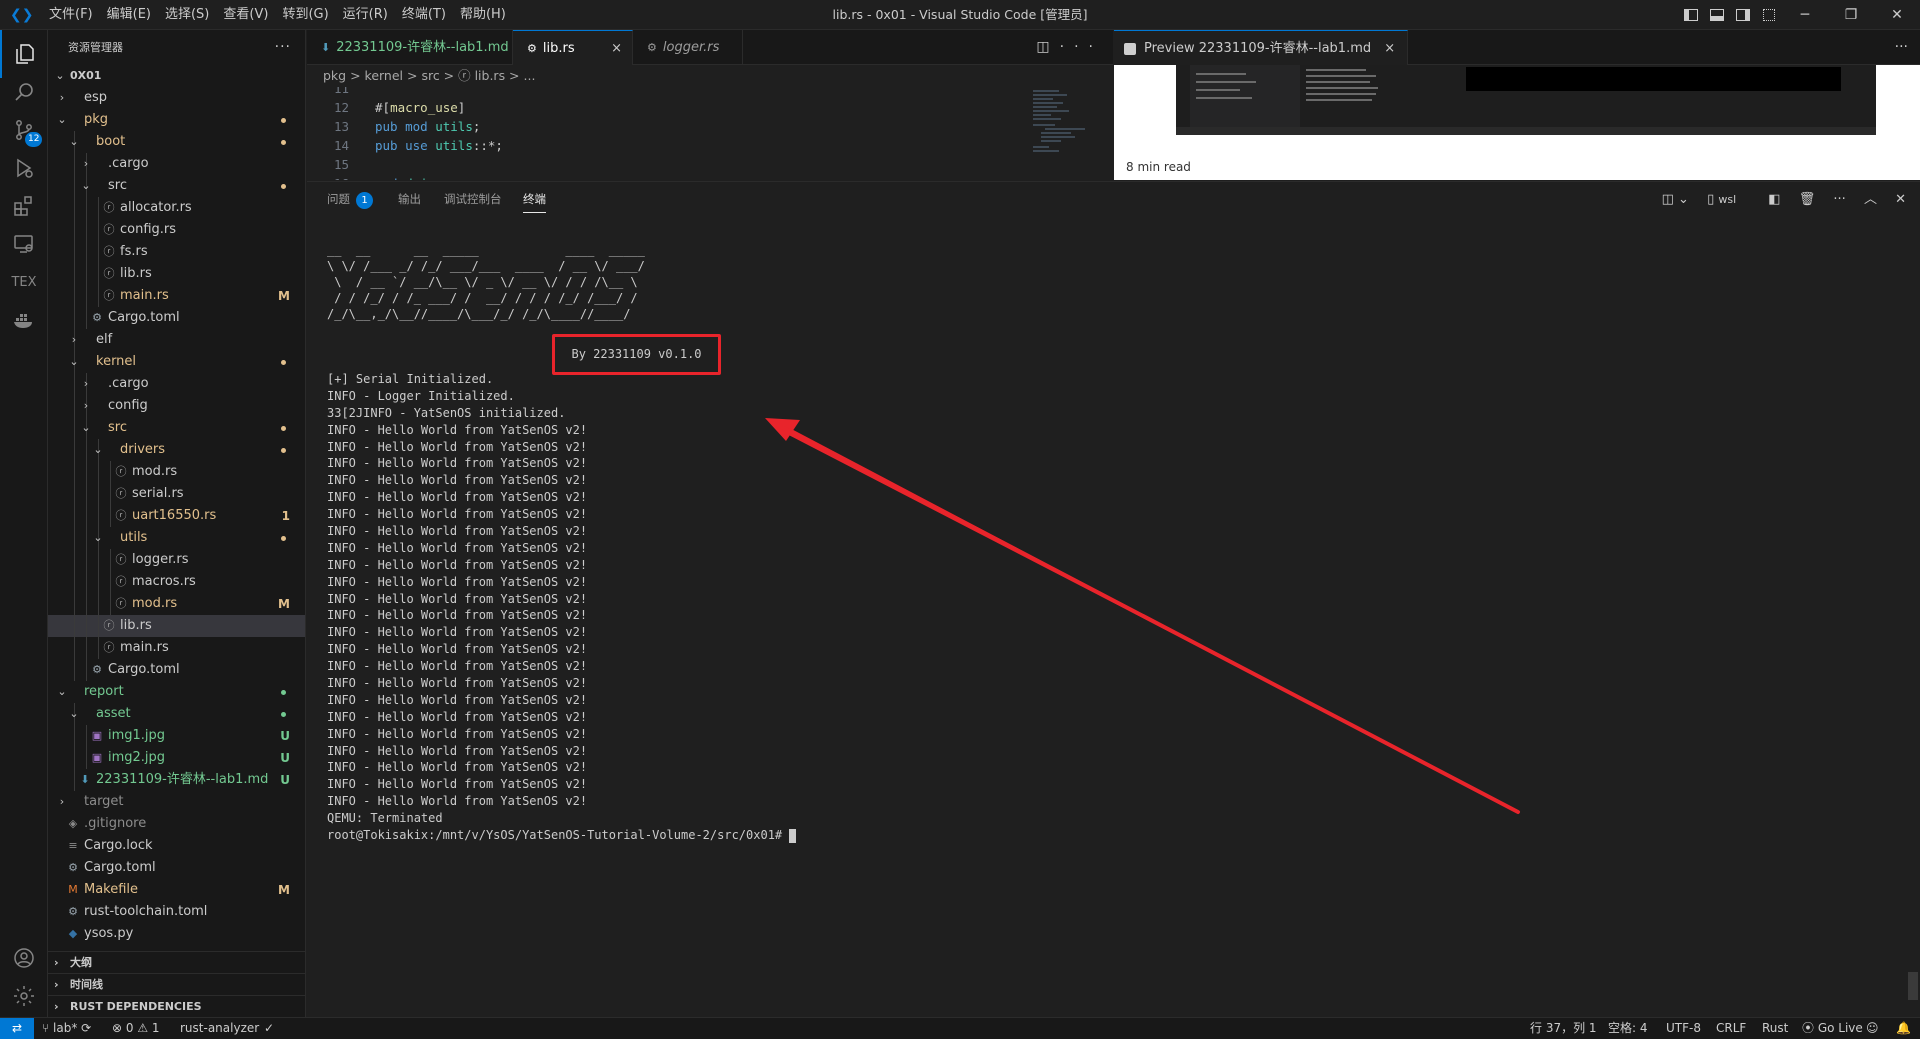 The image size is (1920, 1039). I want to click on check-icon: ✓, so click(269, 1028).